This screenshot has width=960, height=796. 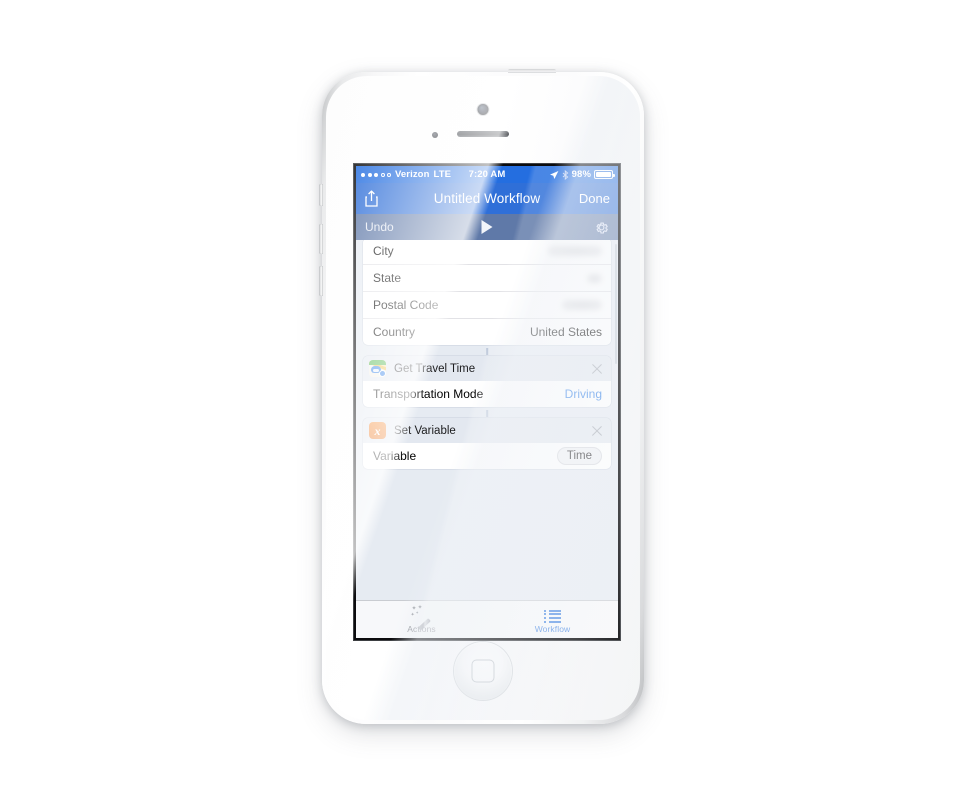 I want to click on tab-workflow: Workflow, so click(x=552, y=619).